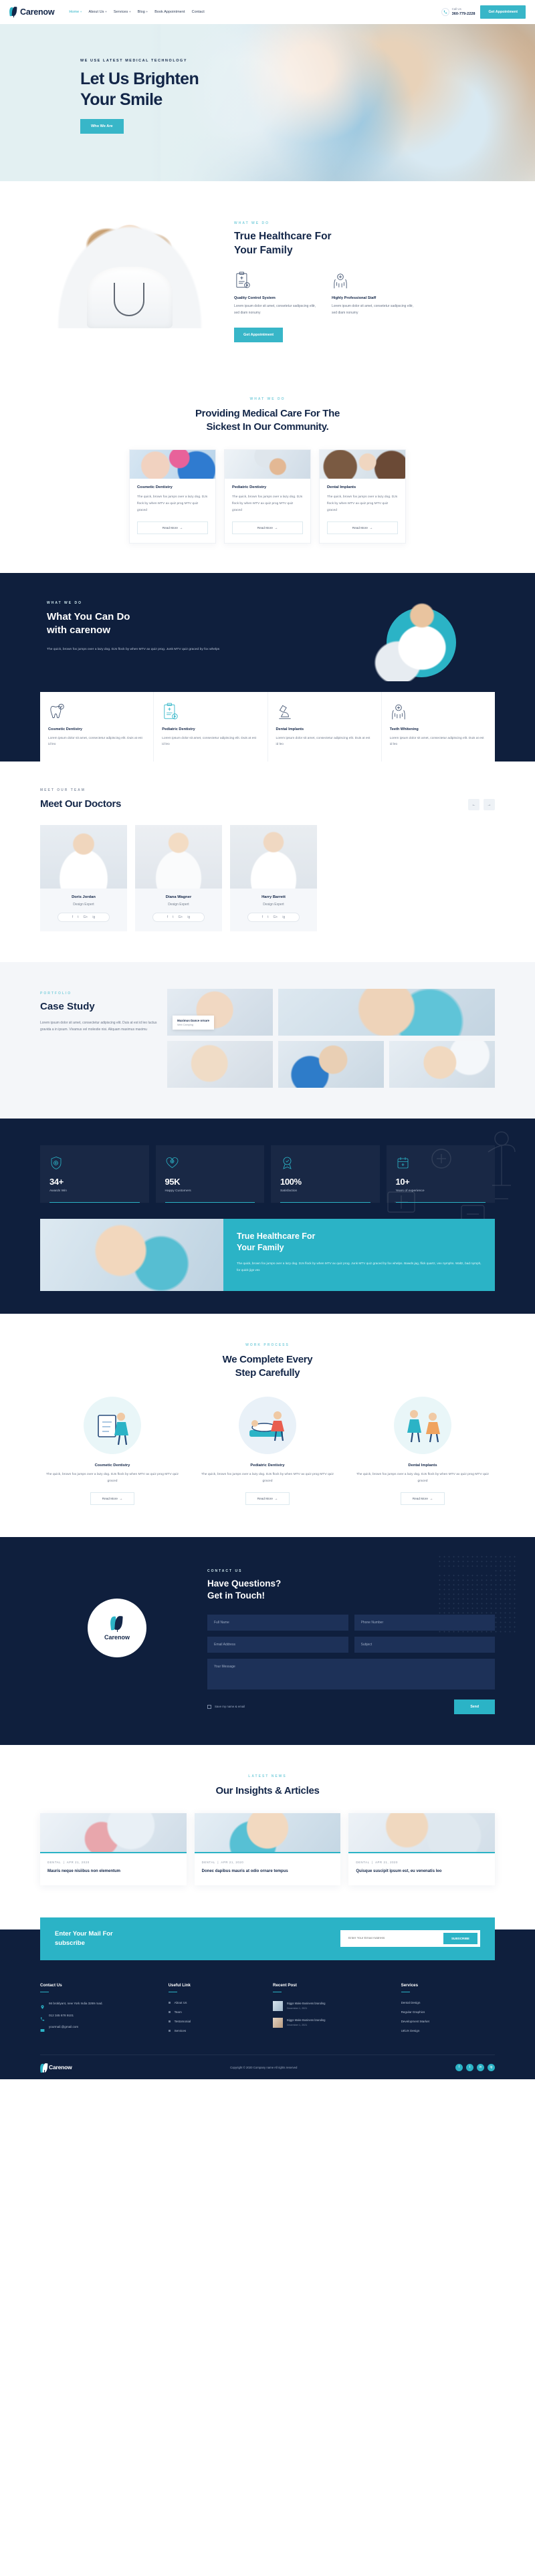 The height and width of the screenshot is (2576, 535). I want to click on send-button: Send, so click(474, 1706).